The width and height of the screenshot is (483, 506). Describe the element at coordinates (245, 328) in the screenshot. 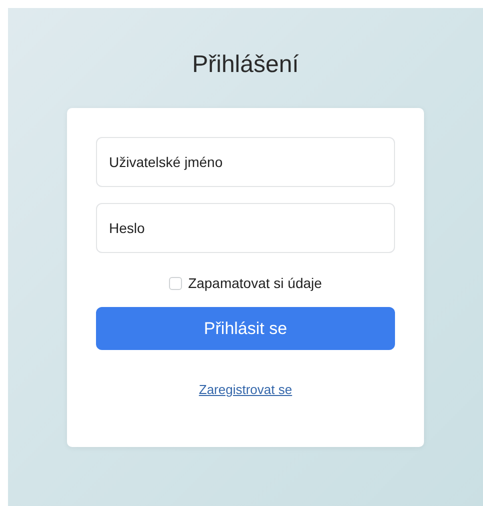

I see `login-button: Přihlásit se` at that location.